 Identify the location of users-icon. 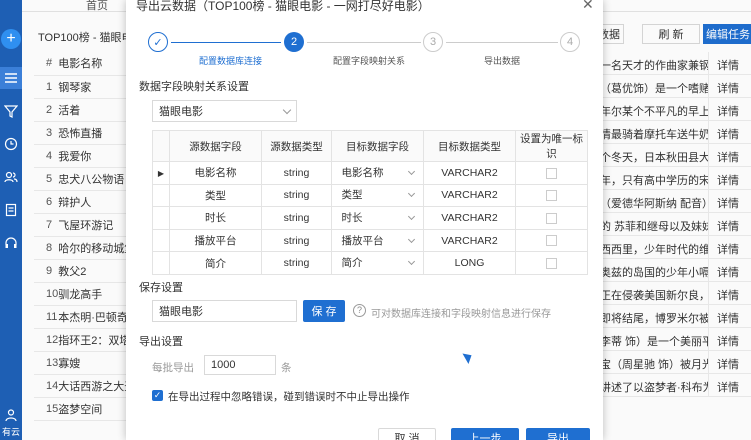
(11, 177).